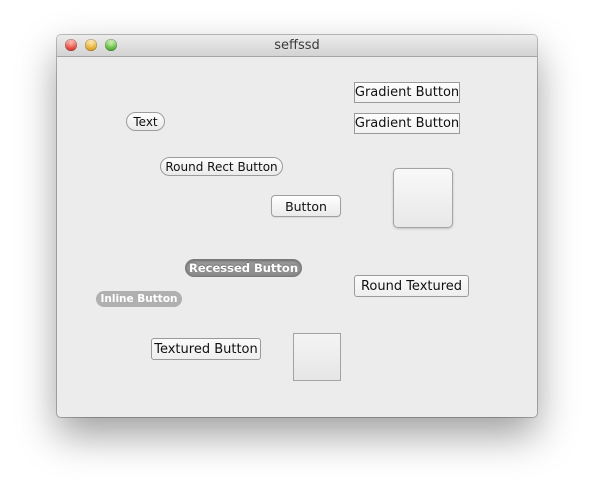  I want to click on inline-button: Inline Button, so click(139, 299).